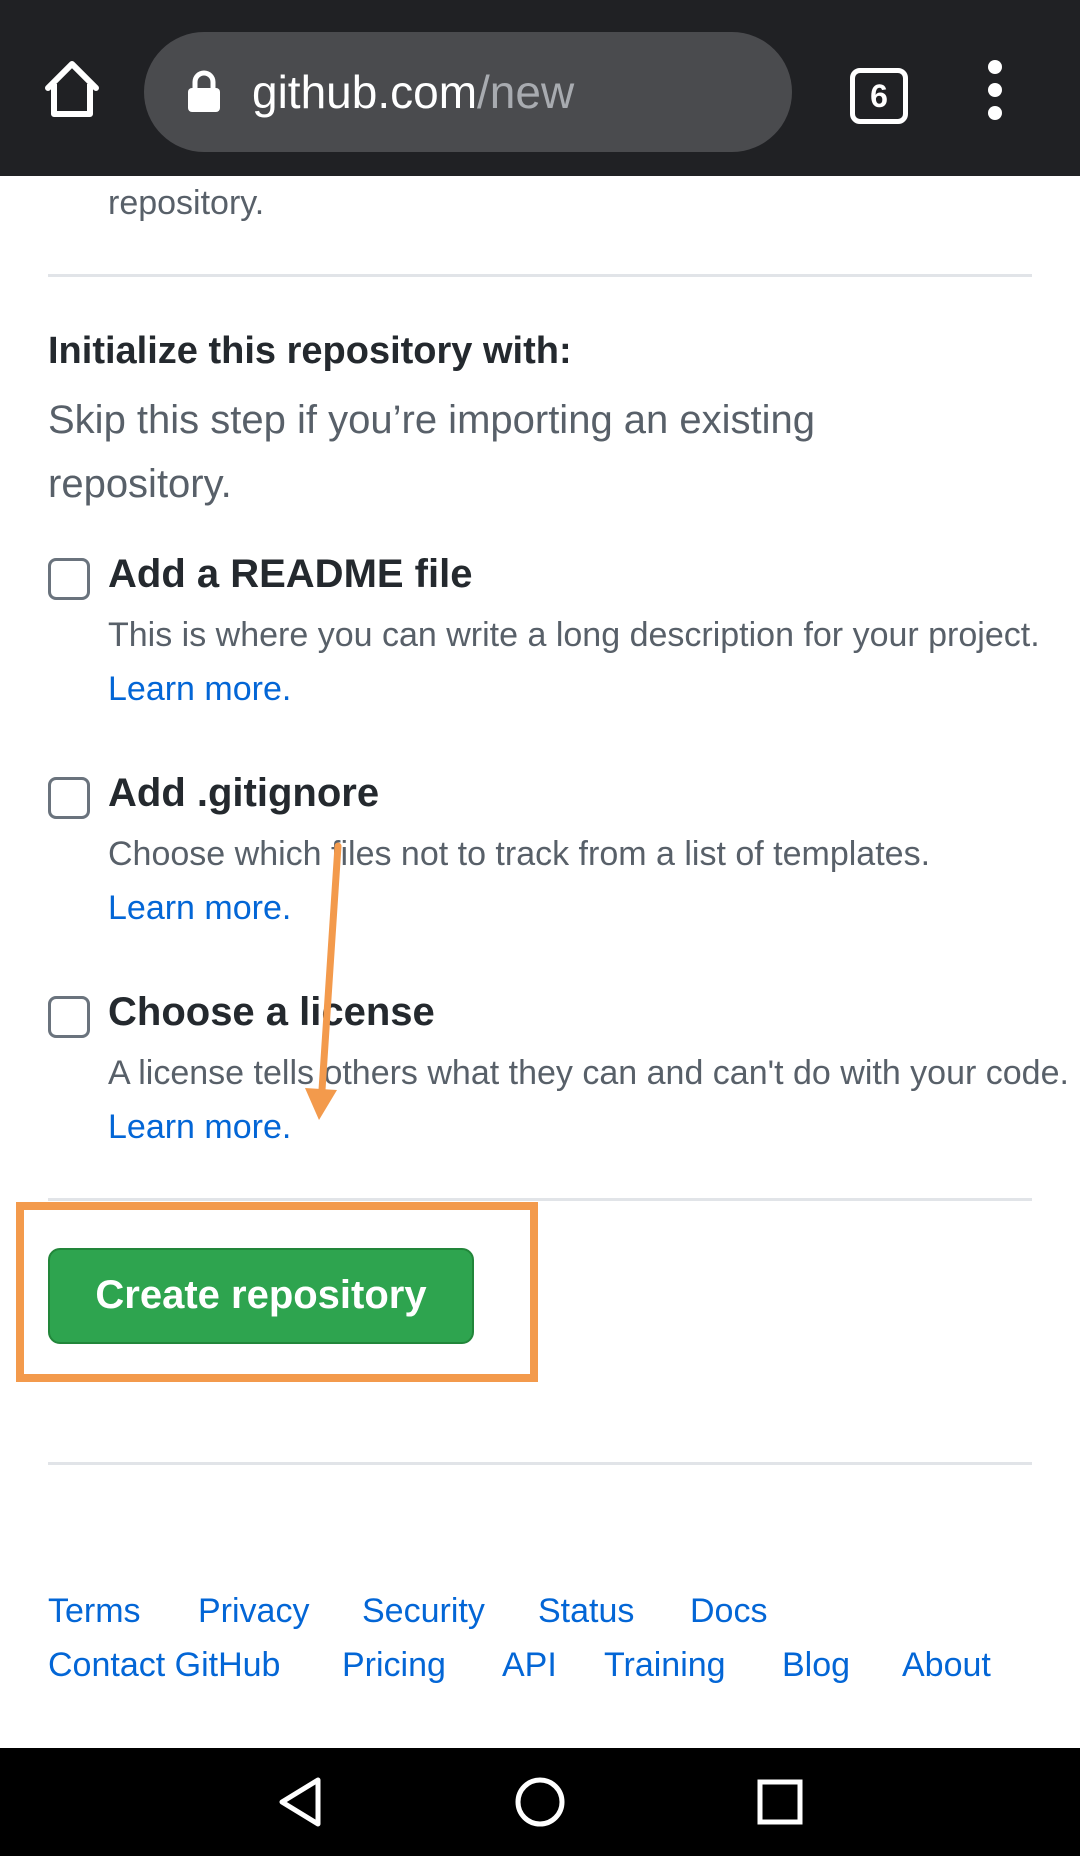 The image size is (1080, 1856). What do you see at coordinates (780, 1802) in the screenshot?
I see `recents-icon` at bounding box center [780, 1802].